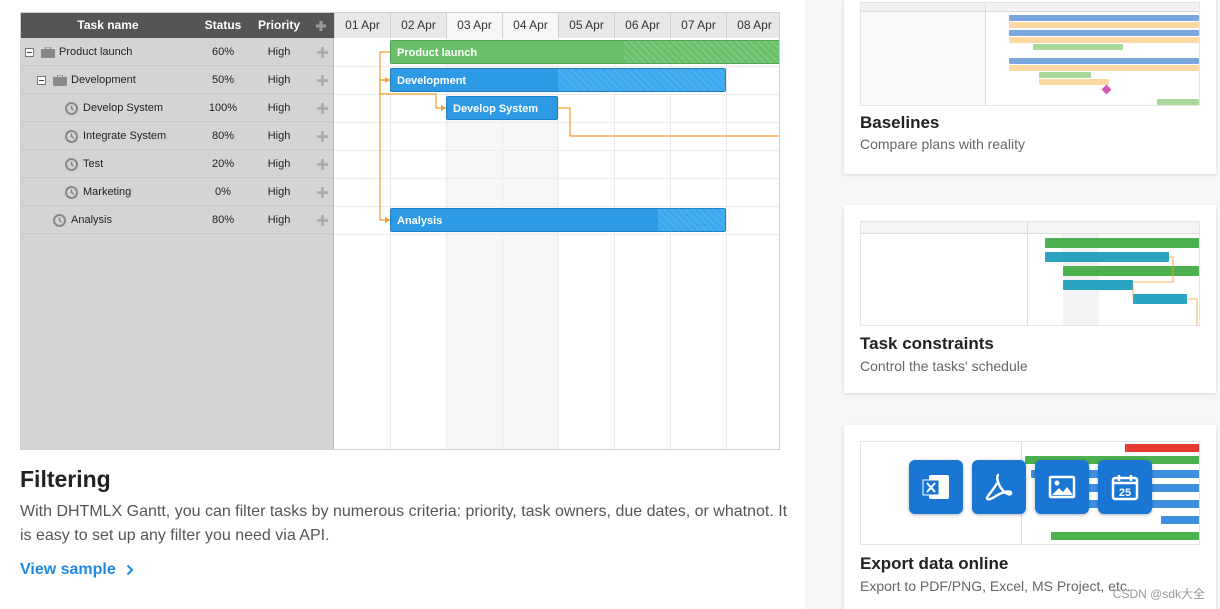 The width and height of the screenshot is (1220, 609). Describe the element at coordinates (1030, 7) in the screenshot. I see `thumb-header` at that location.